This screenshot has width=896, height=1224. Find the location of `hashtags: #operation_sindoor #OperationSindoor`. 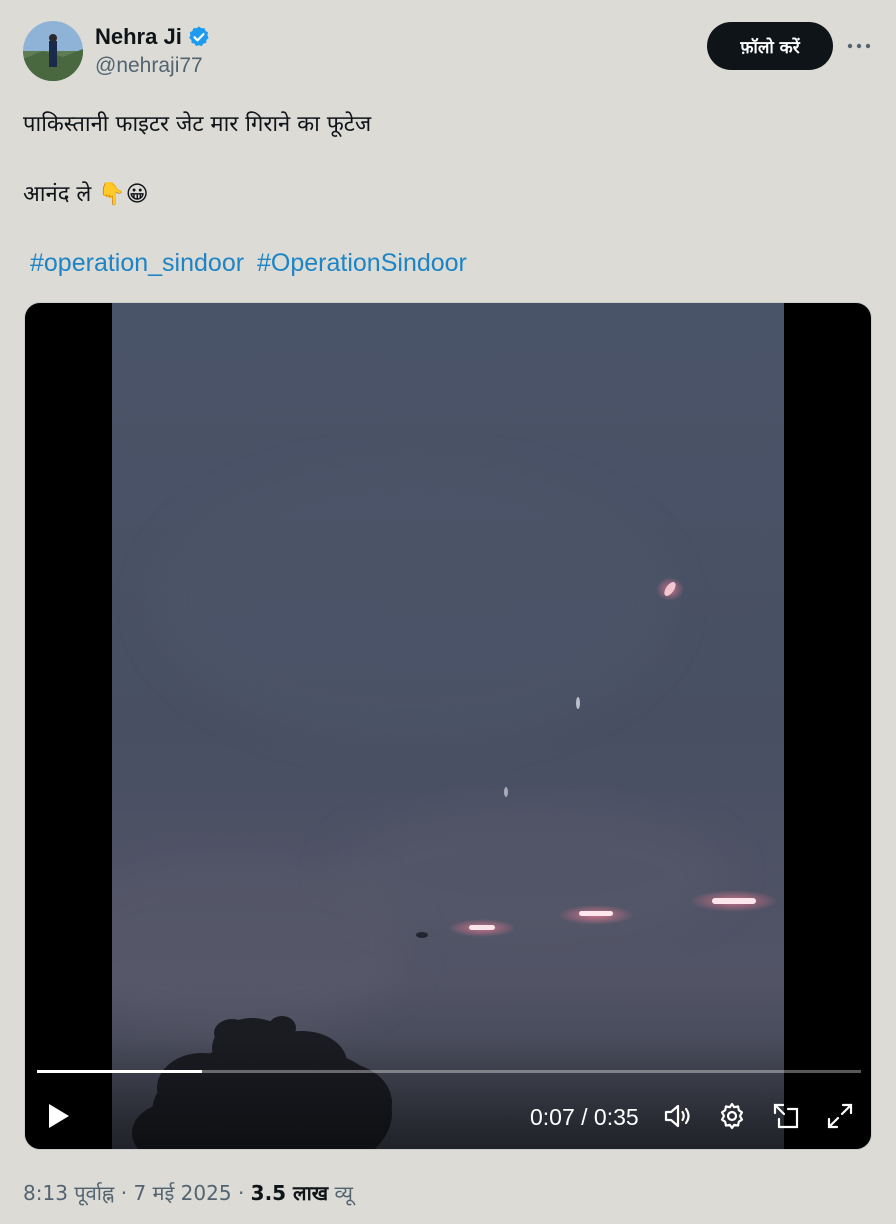

hashtags: #operation_sindoor #OperationSindoor is located at coordinates (251, 263).